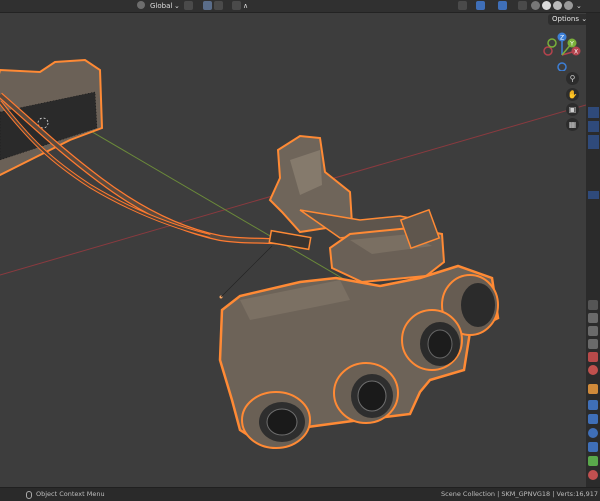  What do you see at coordinates (593, 331) in the screenshot?
I see `output-properties-icon` at bounding box center [593, 331].